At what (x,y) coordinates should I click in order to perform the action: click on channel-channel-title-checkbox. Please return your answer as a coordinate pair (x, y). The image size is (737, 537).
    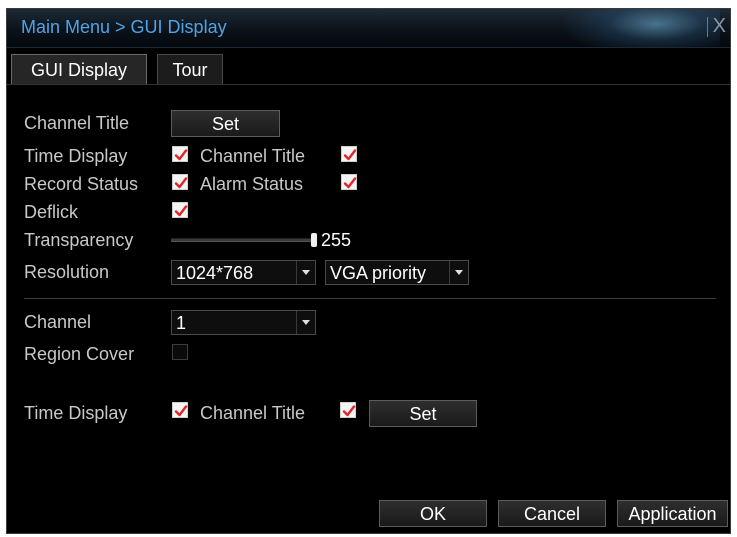
    Looking at the image, I should click on (348, 410).